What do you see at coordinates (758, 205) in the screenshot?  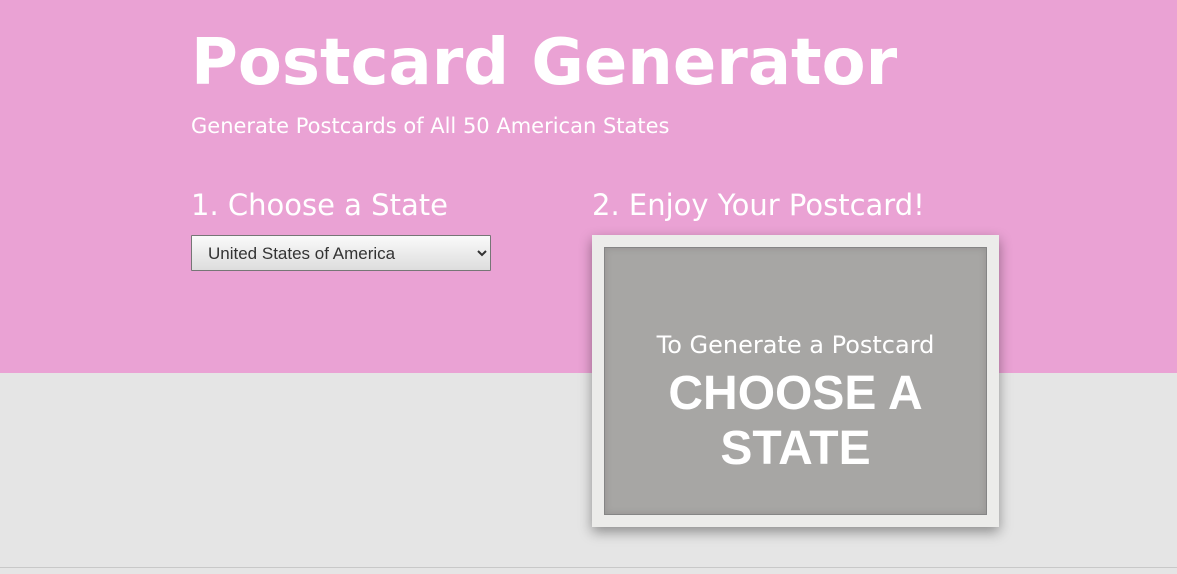 I see `step-2-heading: 2. Enjoy Your Postcard!` at bounding box center [758, 205].